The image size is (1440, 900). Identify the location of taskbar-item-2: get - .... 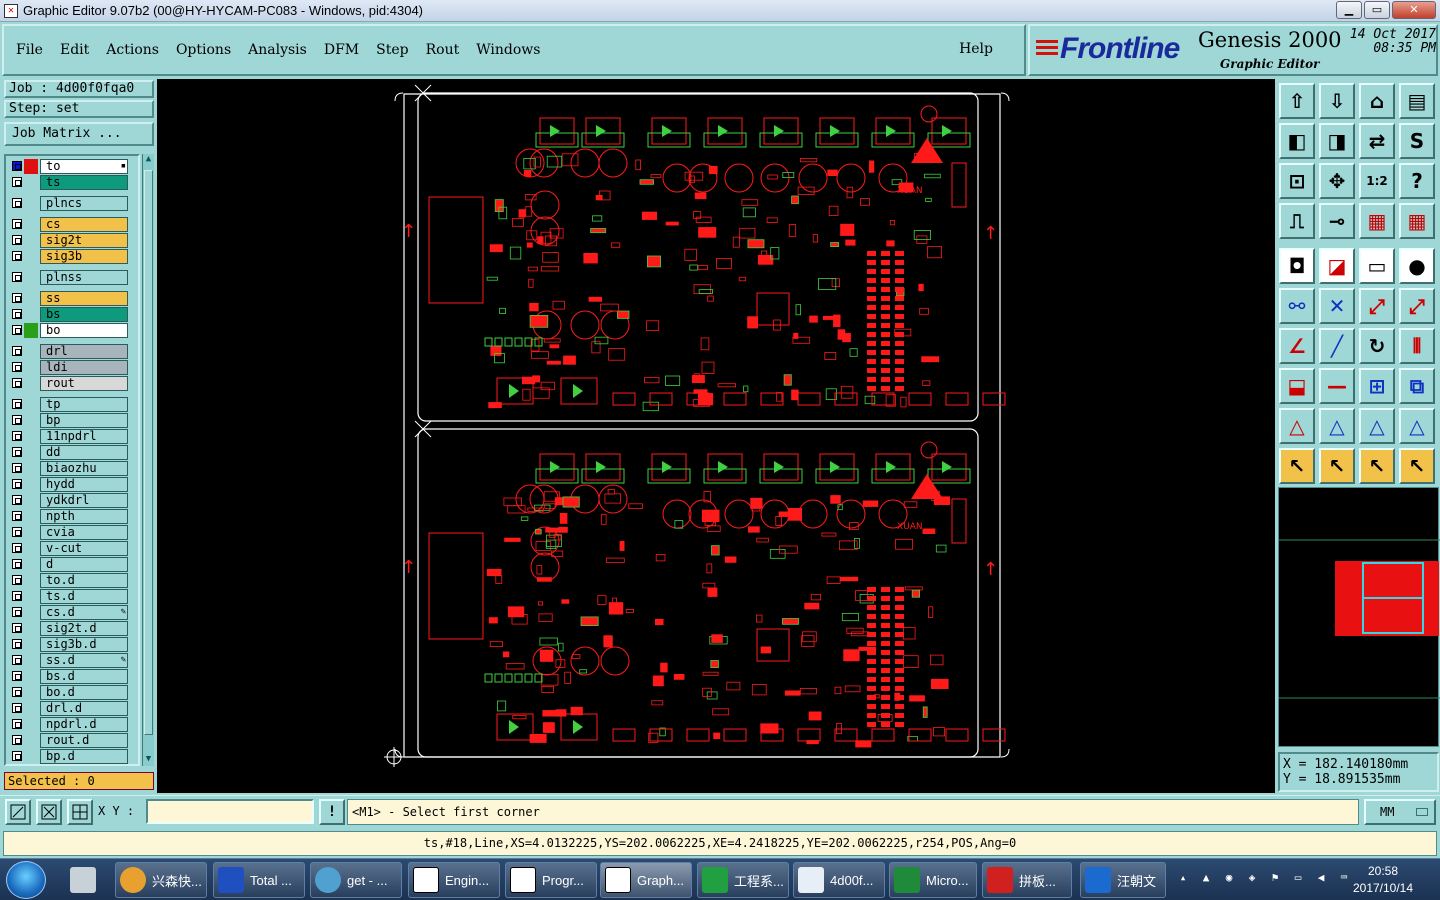
(356, 880).